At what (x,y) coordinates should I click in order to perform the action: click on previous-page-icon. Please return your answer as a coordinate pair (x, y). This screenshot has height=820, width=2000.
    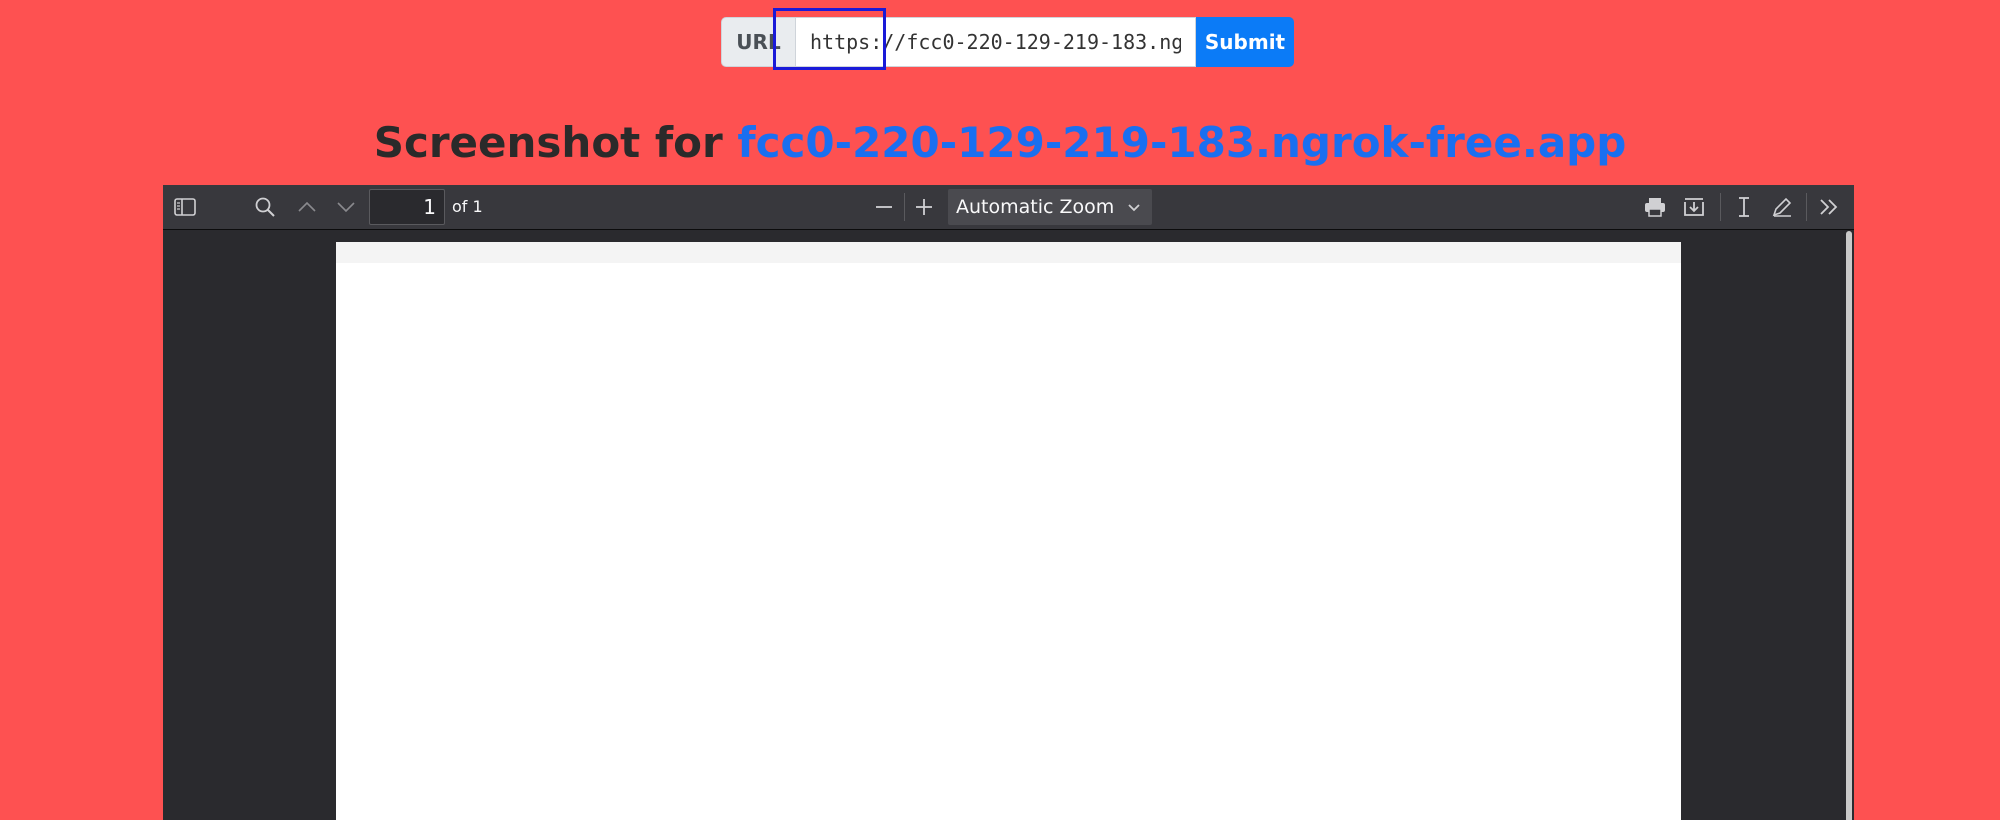
    Looking at the image, I should click on (307, 207).